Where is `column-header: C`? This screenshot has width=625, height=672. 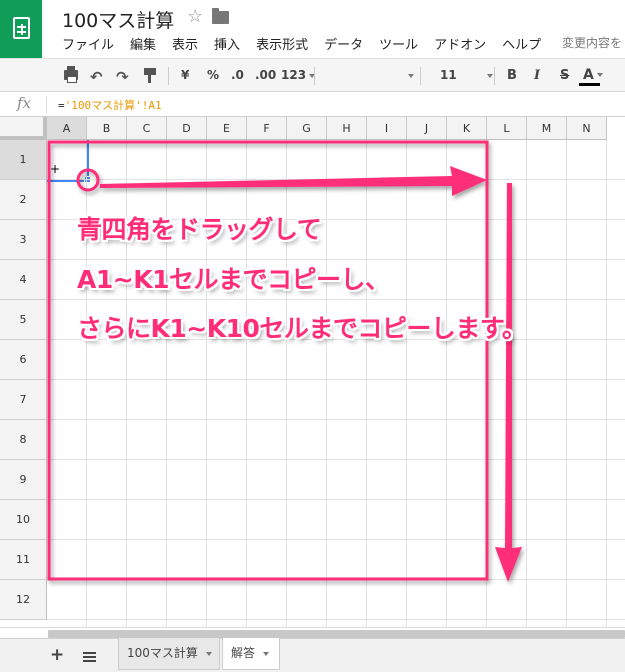 column-header: C is located at coordinates (147, 128).